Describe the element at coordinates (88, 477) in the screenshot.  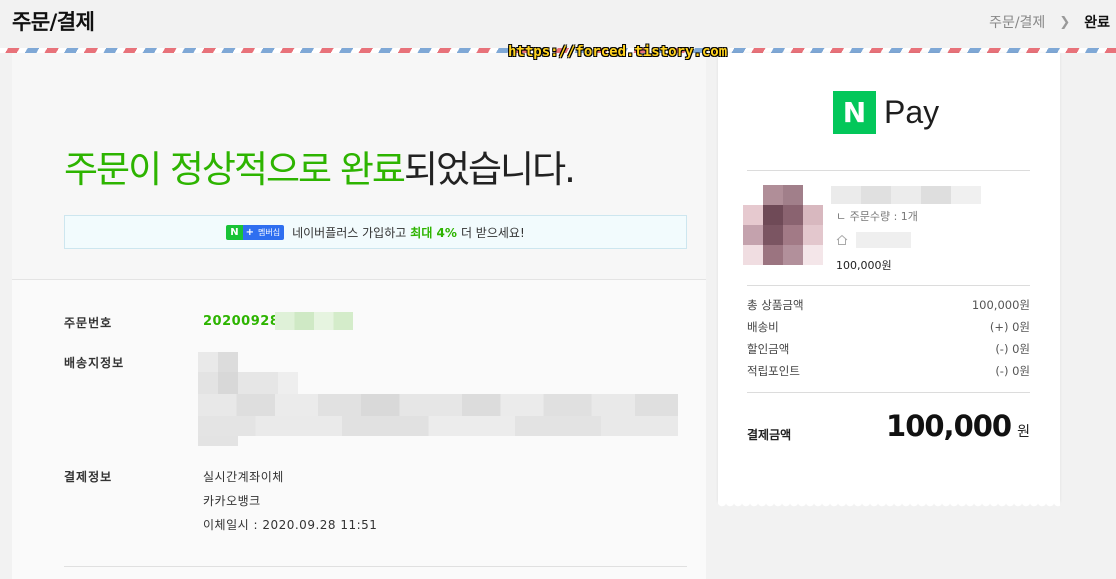
I see `payment-info-label: 결제정보` at that location.